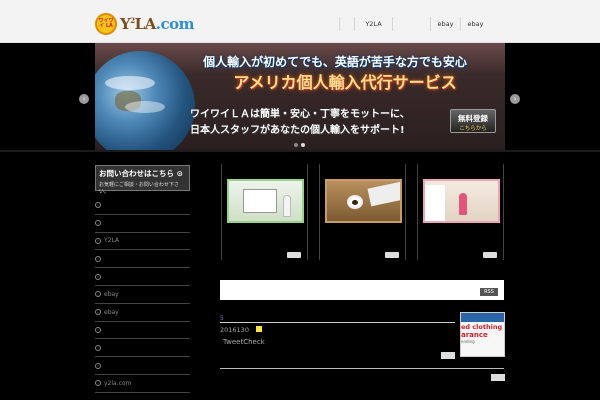 The image size is (600, 400). Describe the element at coordinates (142, 180) in the screenshot. I see `contact-banner: お問い合わせはこちら ⊙ お気軽にご相談・お問い合わせ下さい。` at that location.